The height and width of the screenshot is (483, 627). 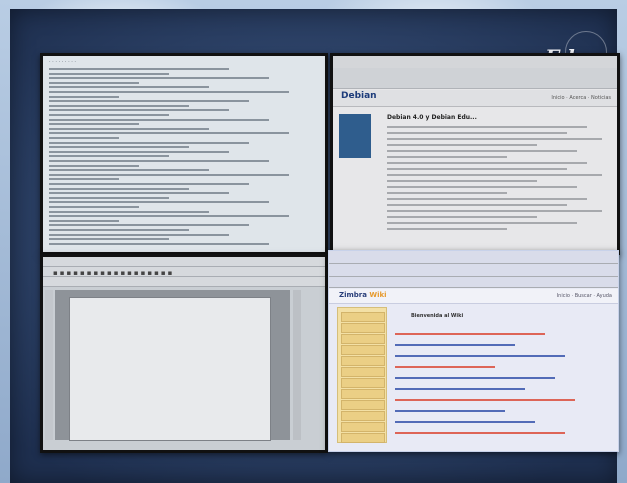 What do you see at coordinates (170, 369) in the screenshot?
I see `document-page` at bounding box center [170, 369].